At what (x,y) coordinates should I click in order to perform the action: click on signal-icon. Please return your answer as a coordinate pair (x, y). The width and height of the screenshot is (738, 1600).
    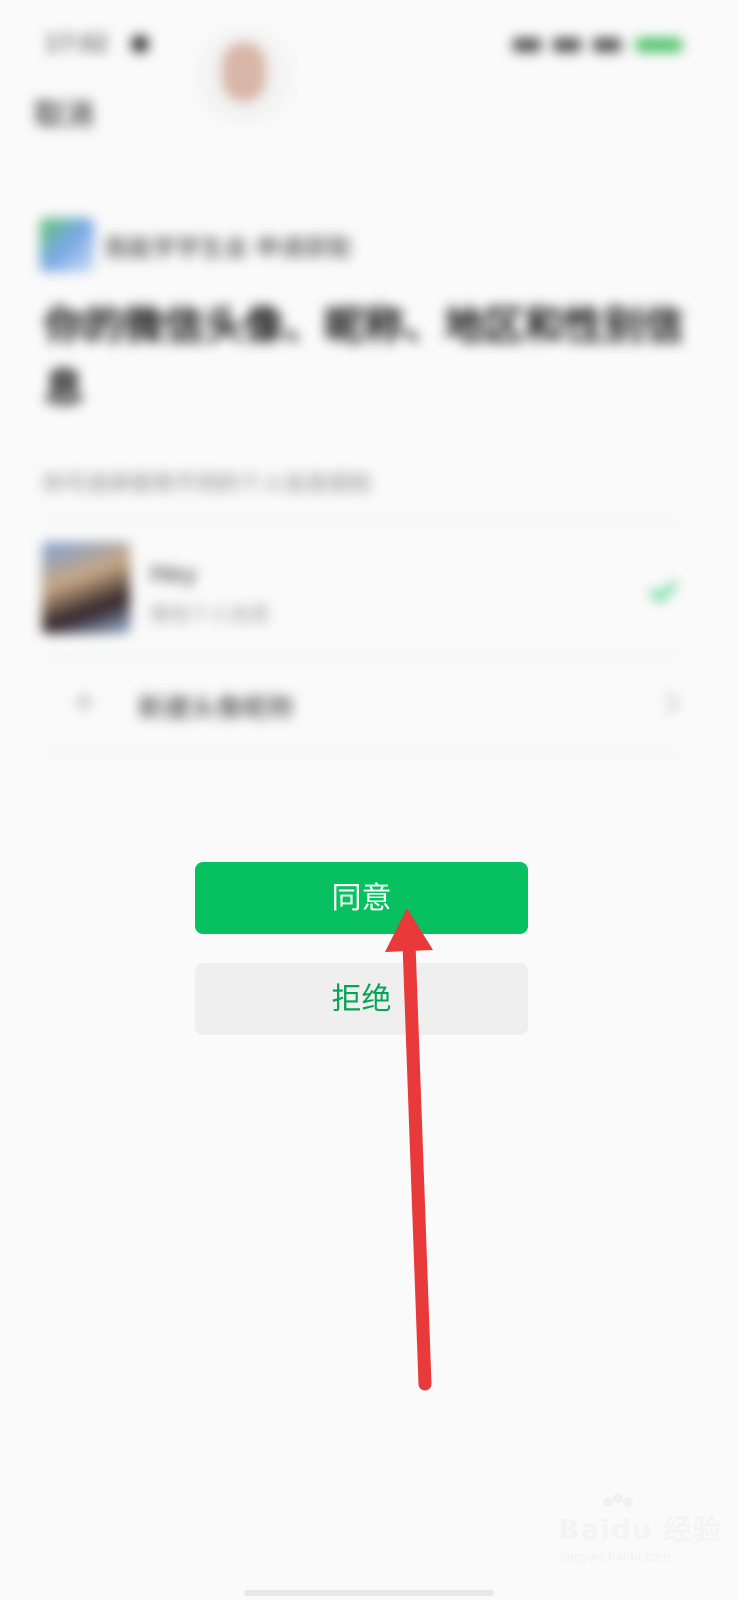
    Looking at the image, I should click on (567, 45).